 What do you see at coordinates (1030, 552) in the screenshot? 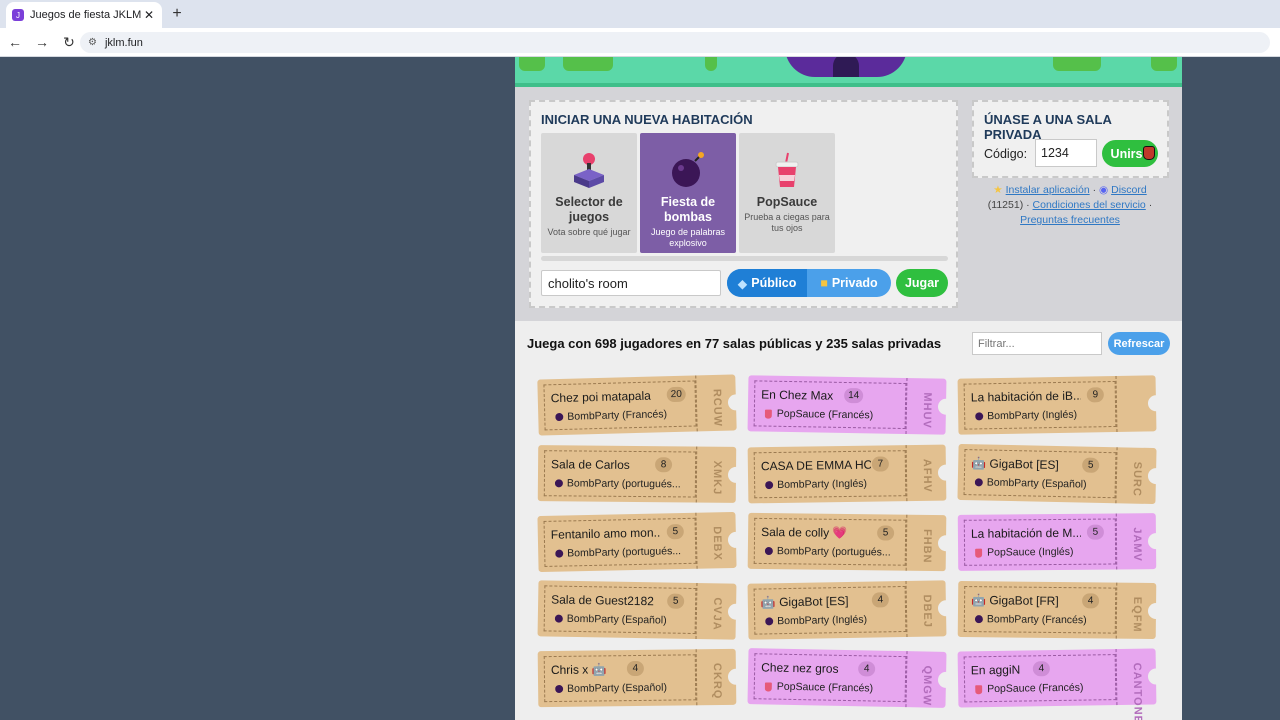
I see `room-game-label: PopSauce (Inglés)` at bounding box center [1030, 552].